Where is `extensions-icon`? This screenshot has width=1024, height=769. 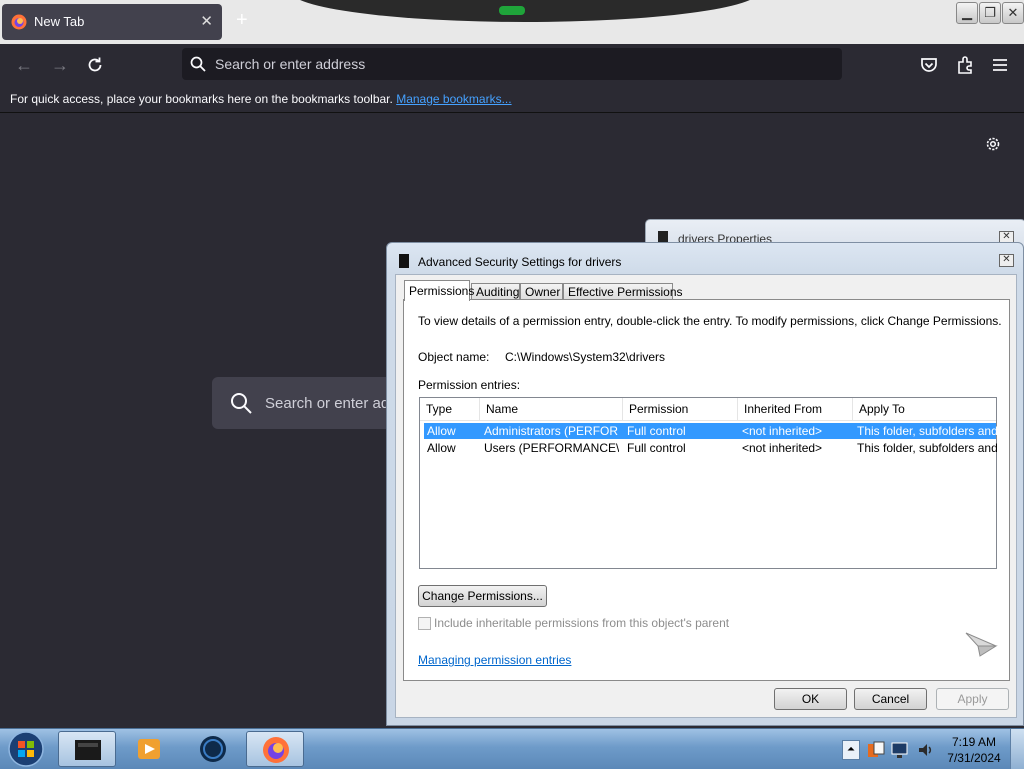
extensions-icon is located at coordinates (965, 65).